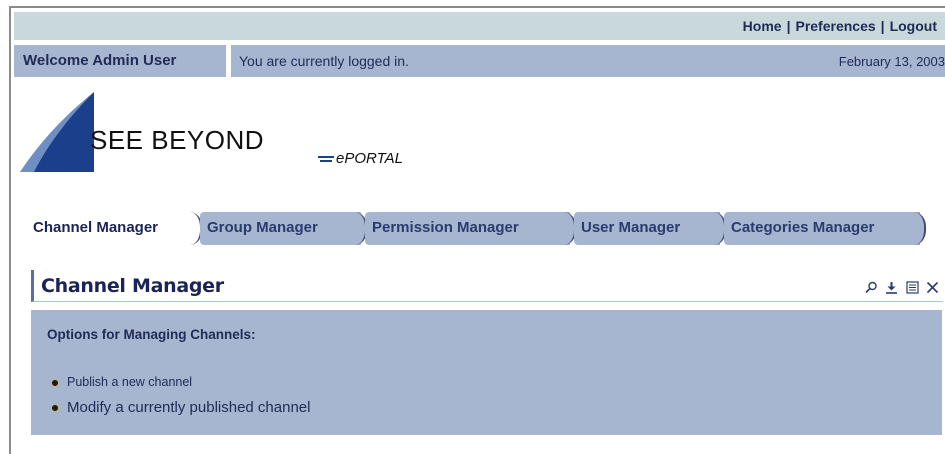 Image resolution: width=945 pixels, height=454 pixels. Describe the element at coordinates (762, 26) in the screenshot. I see `home-link: Home` at that location.